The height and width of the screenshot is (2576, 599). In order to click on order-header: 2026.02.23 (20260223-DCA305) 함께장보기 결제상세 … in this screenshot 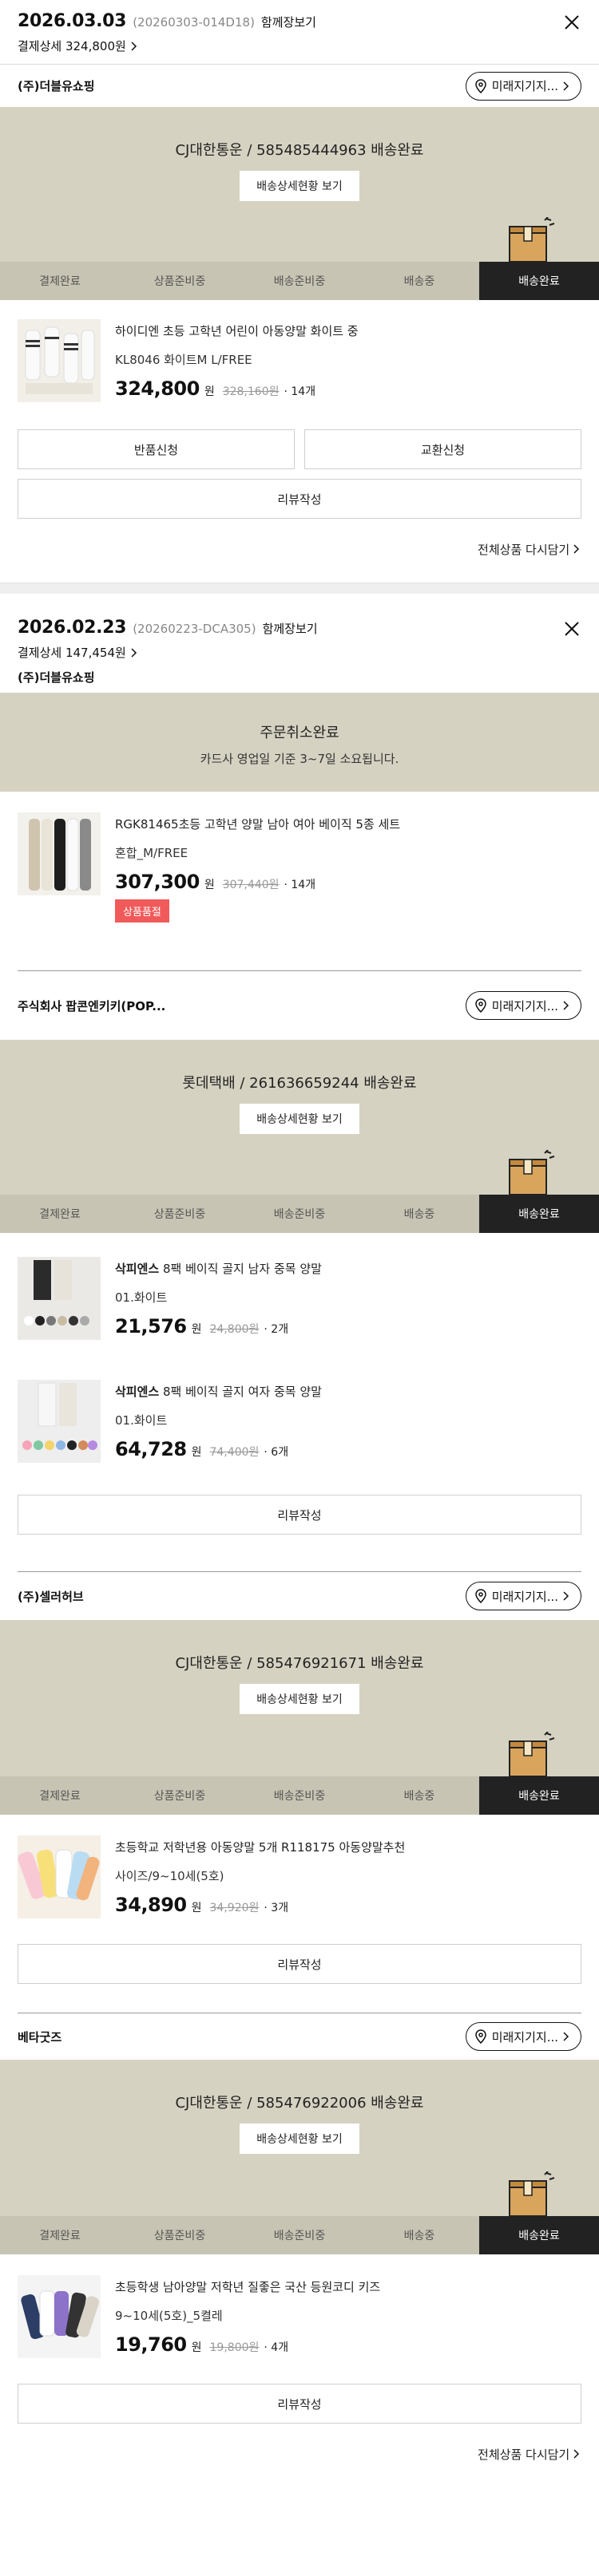, I will do `click(300, 627)`.